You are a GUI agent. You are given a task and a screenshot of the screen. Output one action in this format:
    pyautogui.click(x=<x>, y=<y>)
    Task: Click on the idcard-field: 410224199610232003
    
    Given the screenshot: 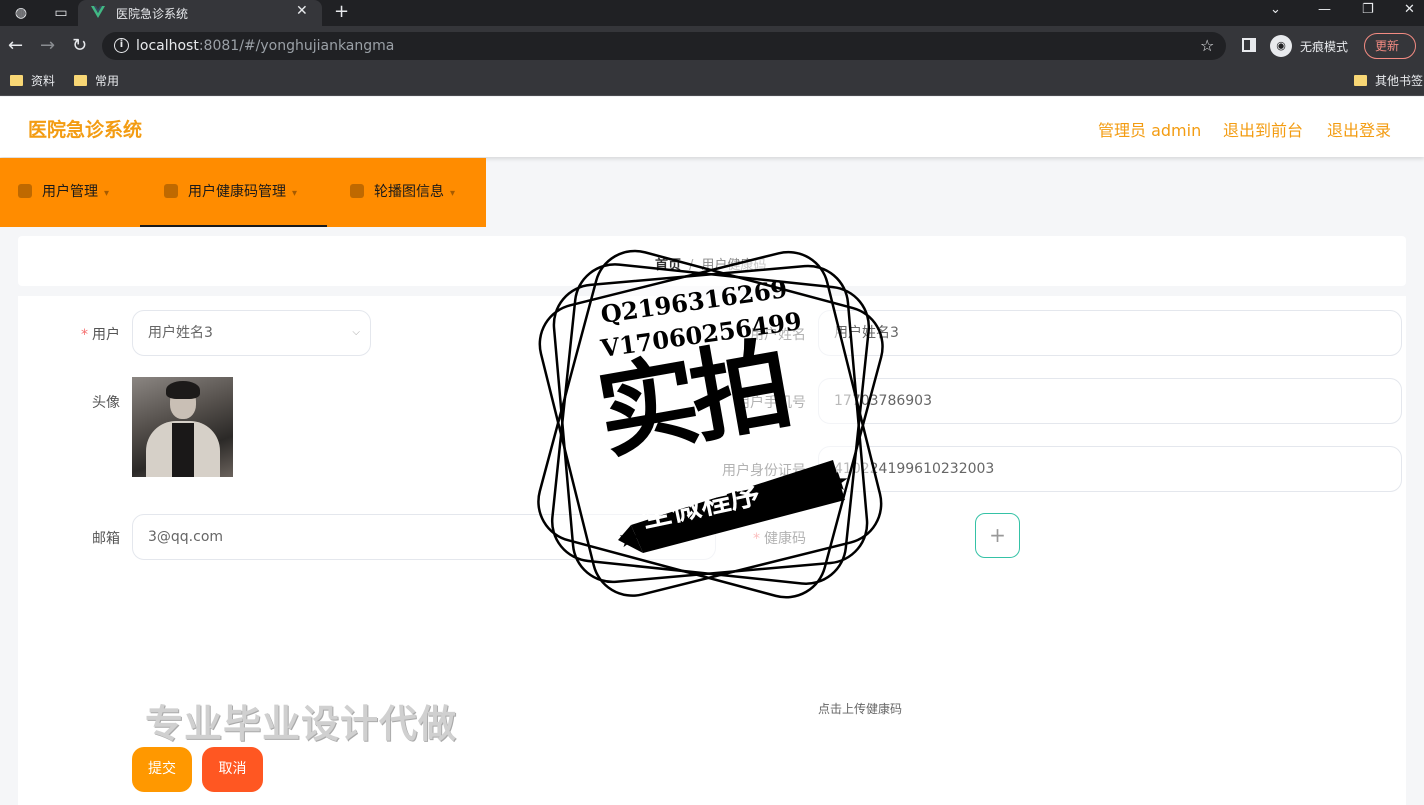 What is the action you would take?
    pyautogui.click(x=1110, y=469)
    